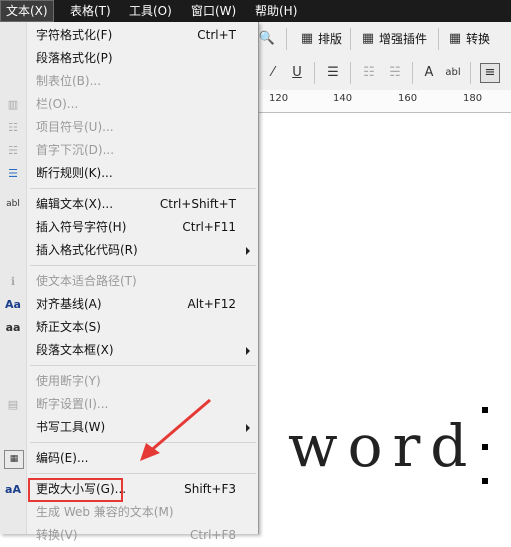 This screenshot has height=547, width=511. I want to click on menu-item-web-compatible-text: 生成 Web 兼容的文本(M), so click(129, 512).